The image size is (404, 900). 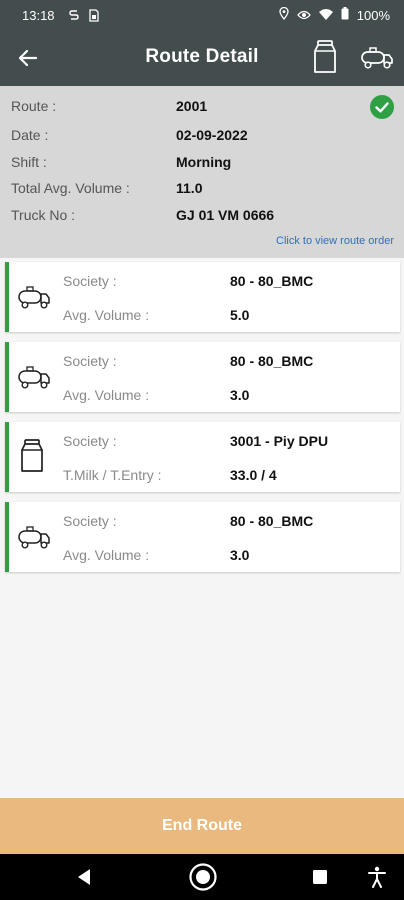 I want to click on app-bar: Route Detail, so click(x=202, y=58).